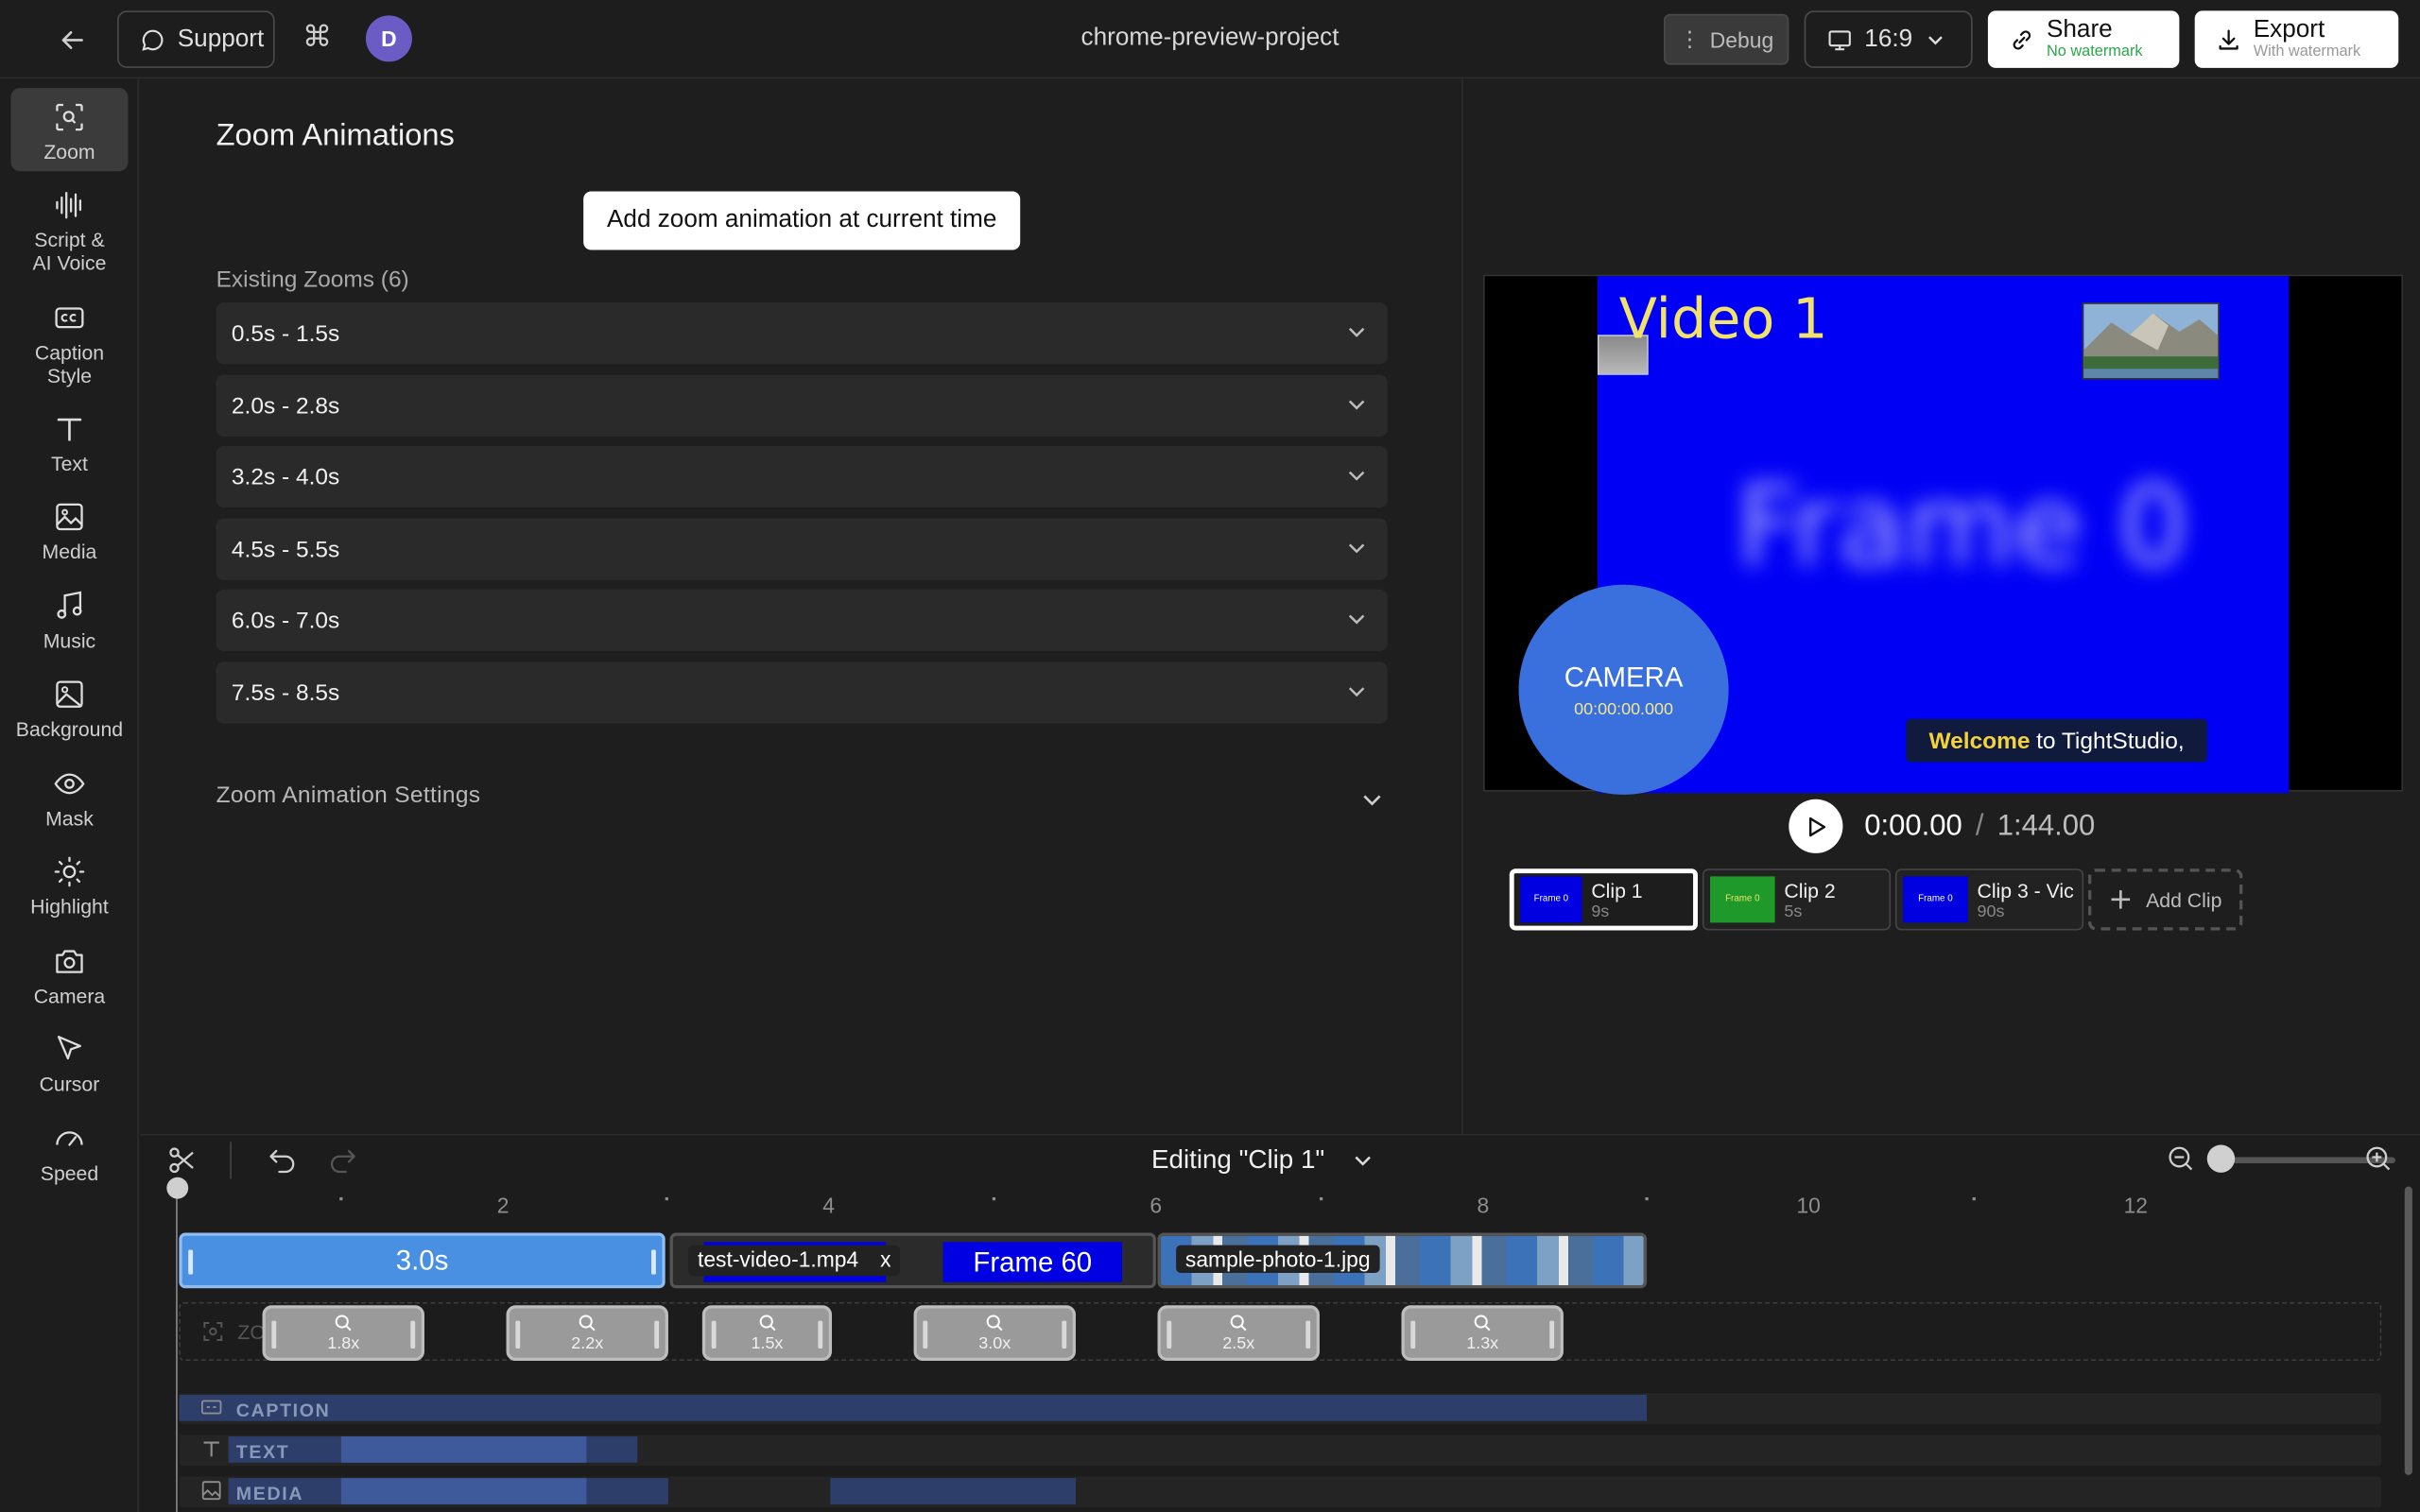 The height and width of the screenshot is (1512, 2420). Describe the element at coordinates (2408, 1330) in the screenshot. I see `timeline-scrollbar` at that location.